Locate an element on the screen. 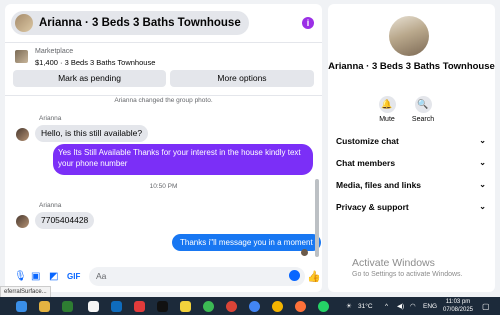 Image resolution: width=500 pixels, height=315 pixels. more-options-button: More options is located at coordinates (242, 78).